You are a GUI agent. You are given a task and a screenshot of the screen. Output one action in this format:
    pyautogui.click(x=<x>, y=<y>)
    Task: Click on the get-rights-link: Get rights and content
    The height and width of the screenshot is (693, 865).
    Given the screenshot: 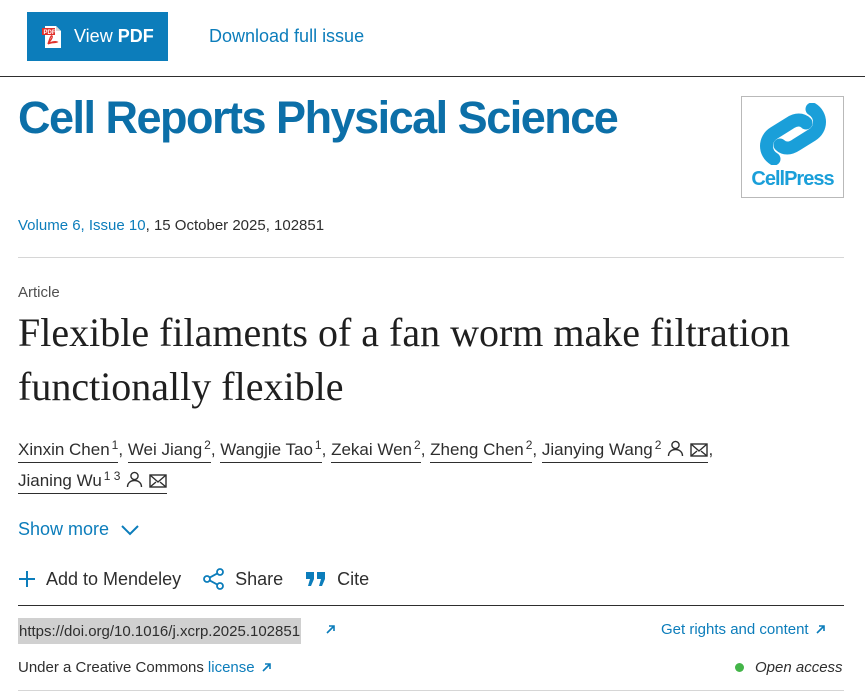 What is the action you would take?
    pyautogui.click(x=743, y=629)
    